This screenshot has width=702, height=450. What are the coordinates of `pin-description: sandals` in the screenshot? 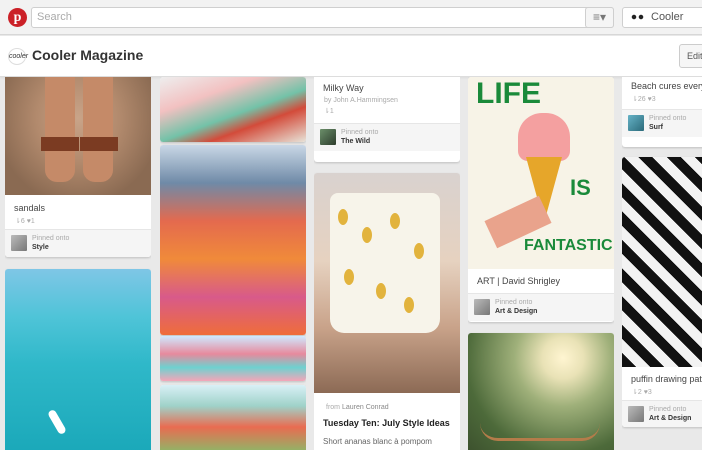 It's located at (30, 208).